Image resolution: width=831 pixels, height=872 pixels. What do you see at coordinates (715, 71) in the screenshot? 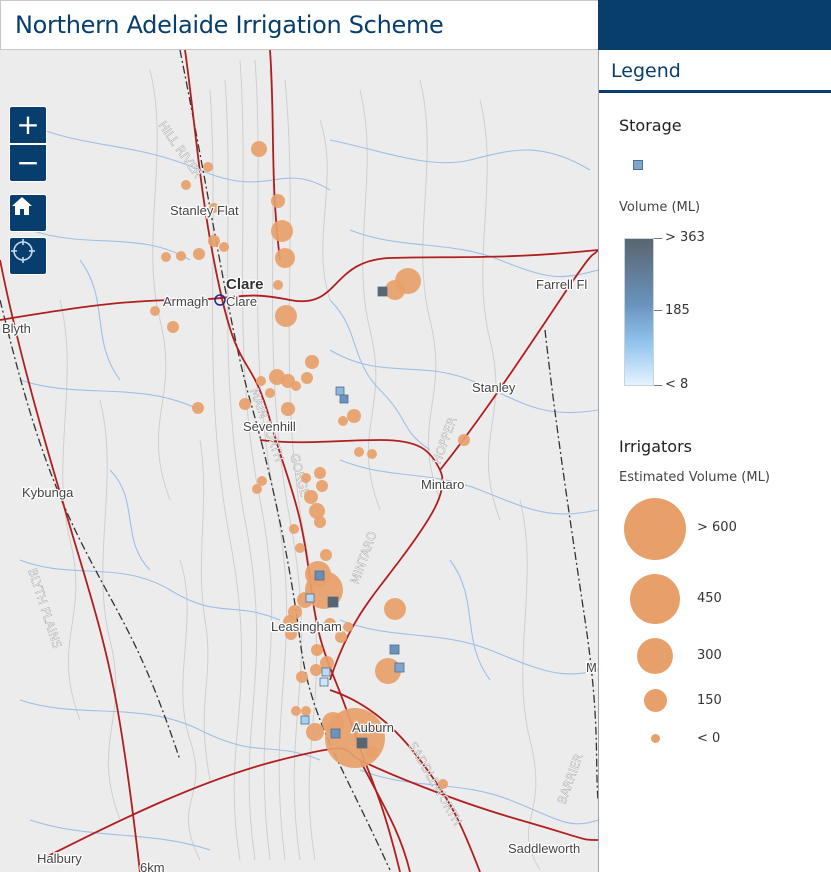
I see `legend-title: Legend` at bounding box center [715, 71].